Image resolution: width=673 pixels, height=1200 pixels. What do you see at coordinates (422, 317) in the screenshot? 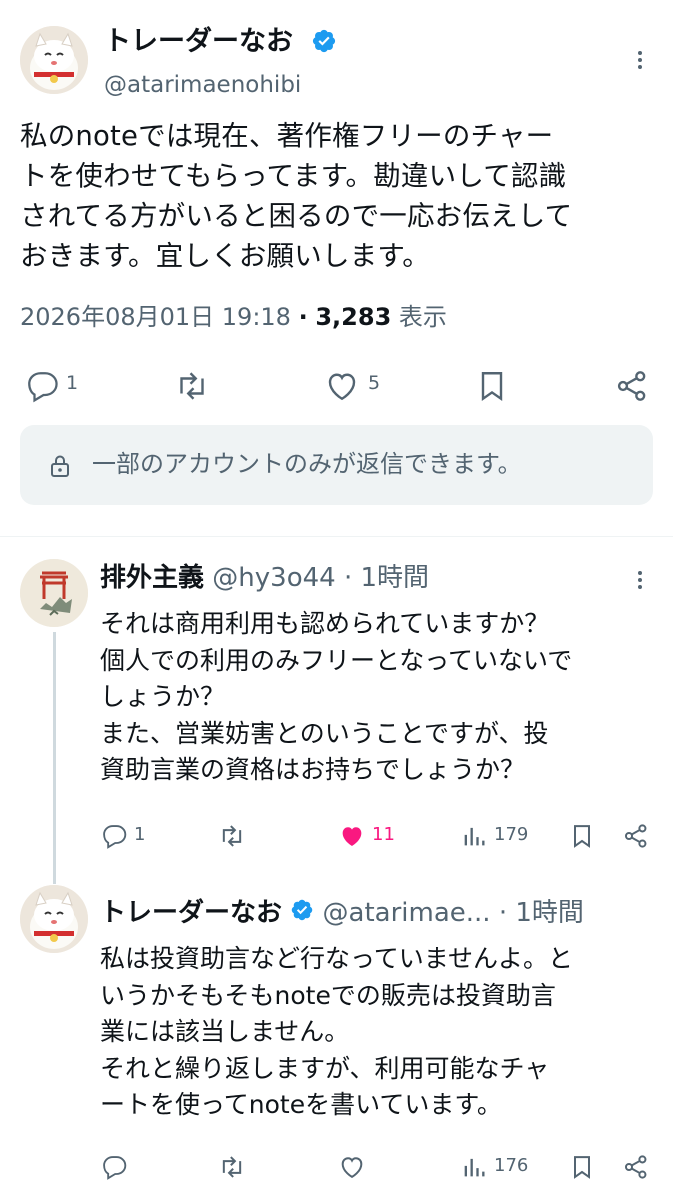
I see `view-label: 表示` at bounding box center [422, 317].